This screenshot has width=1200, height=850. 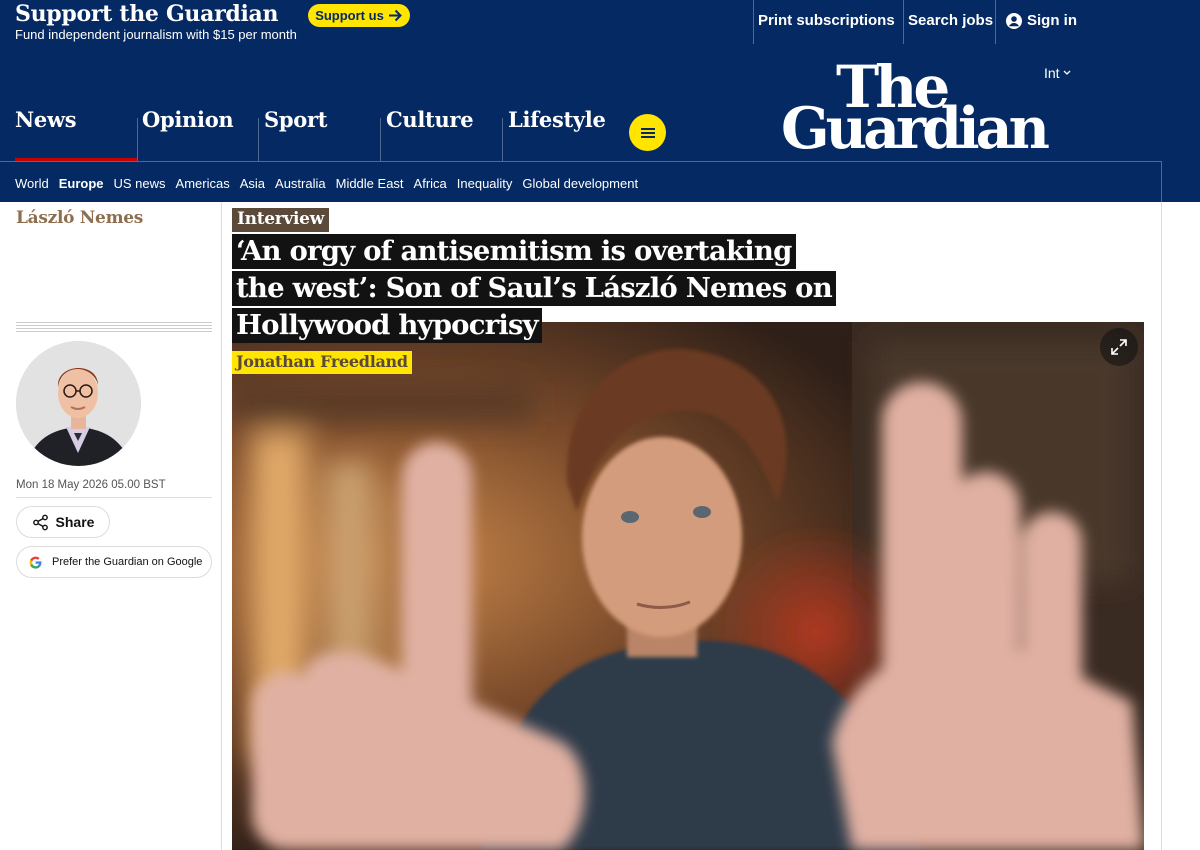 I want to click on share-icon, so click(x=40, y=522).